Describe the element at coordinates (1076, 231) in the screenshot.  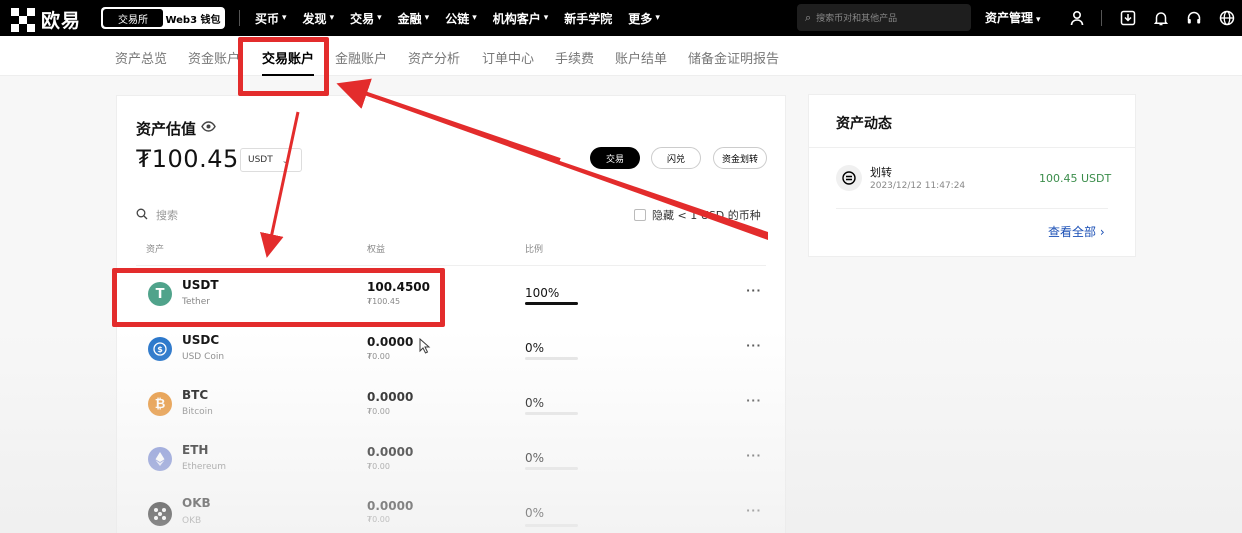
I see `see-all-link: 查看全部 ›` at that location.